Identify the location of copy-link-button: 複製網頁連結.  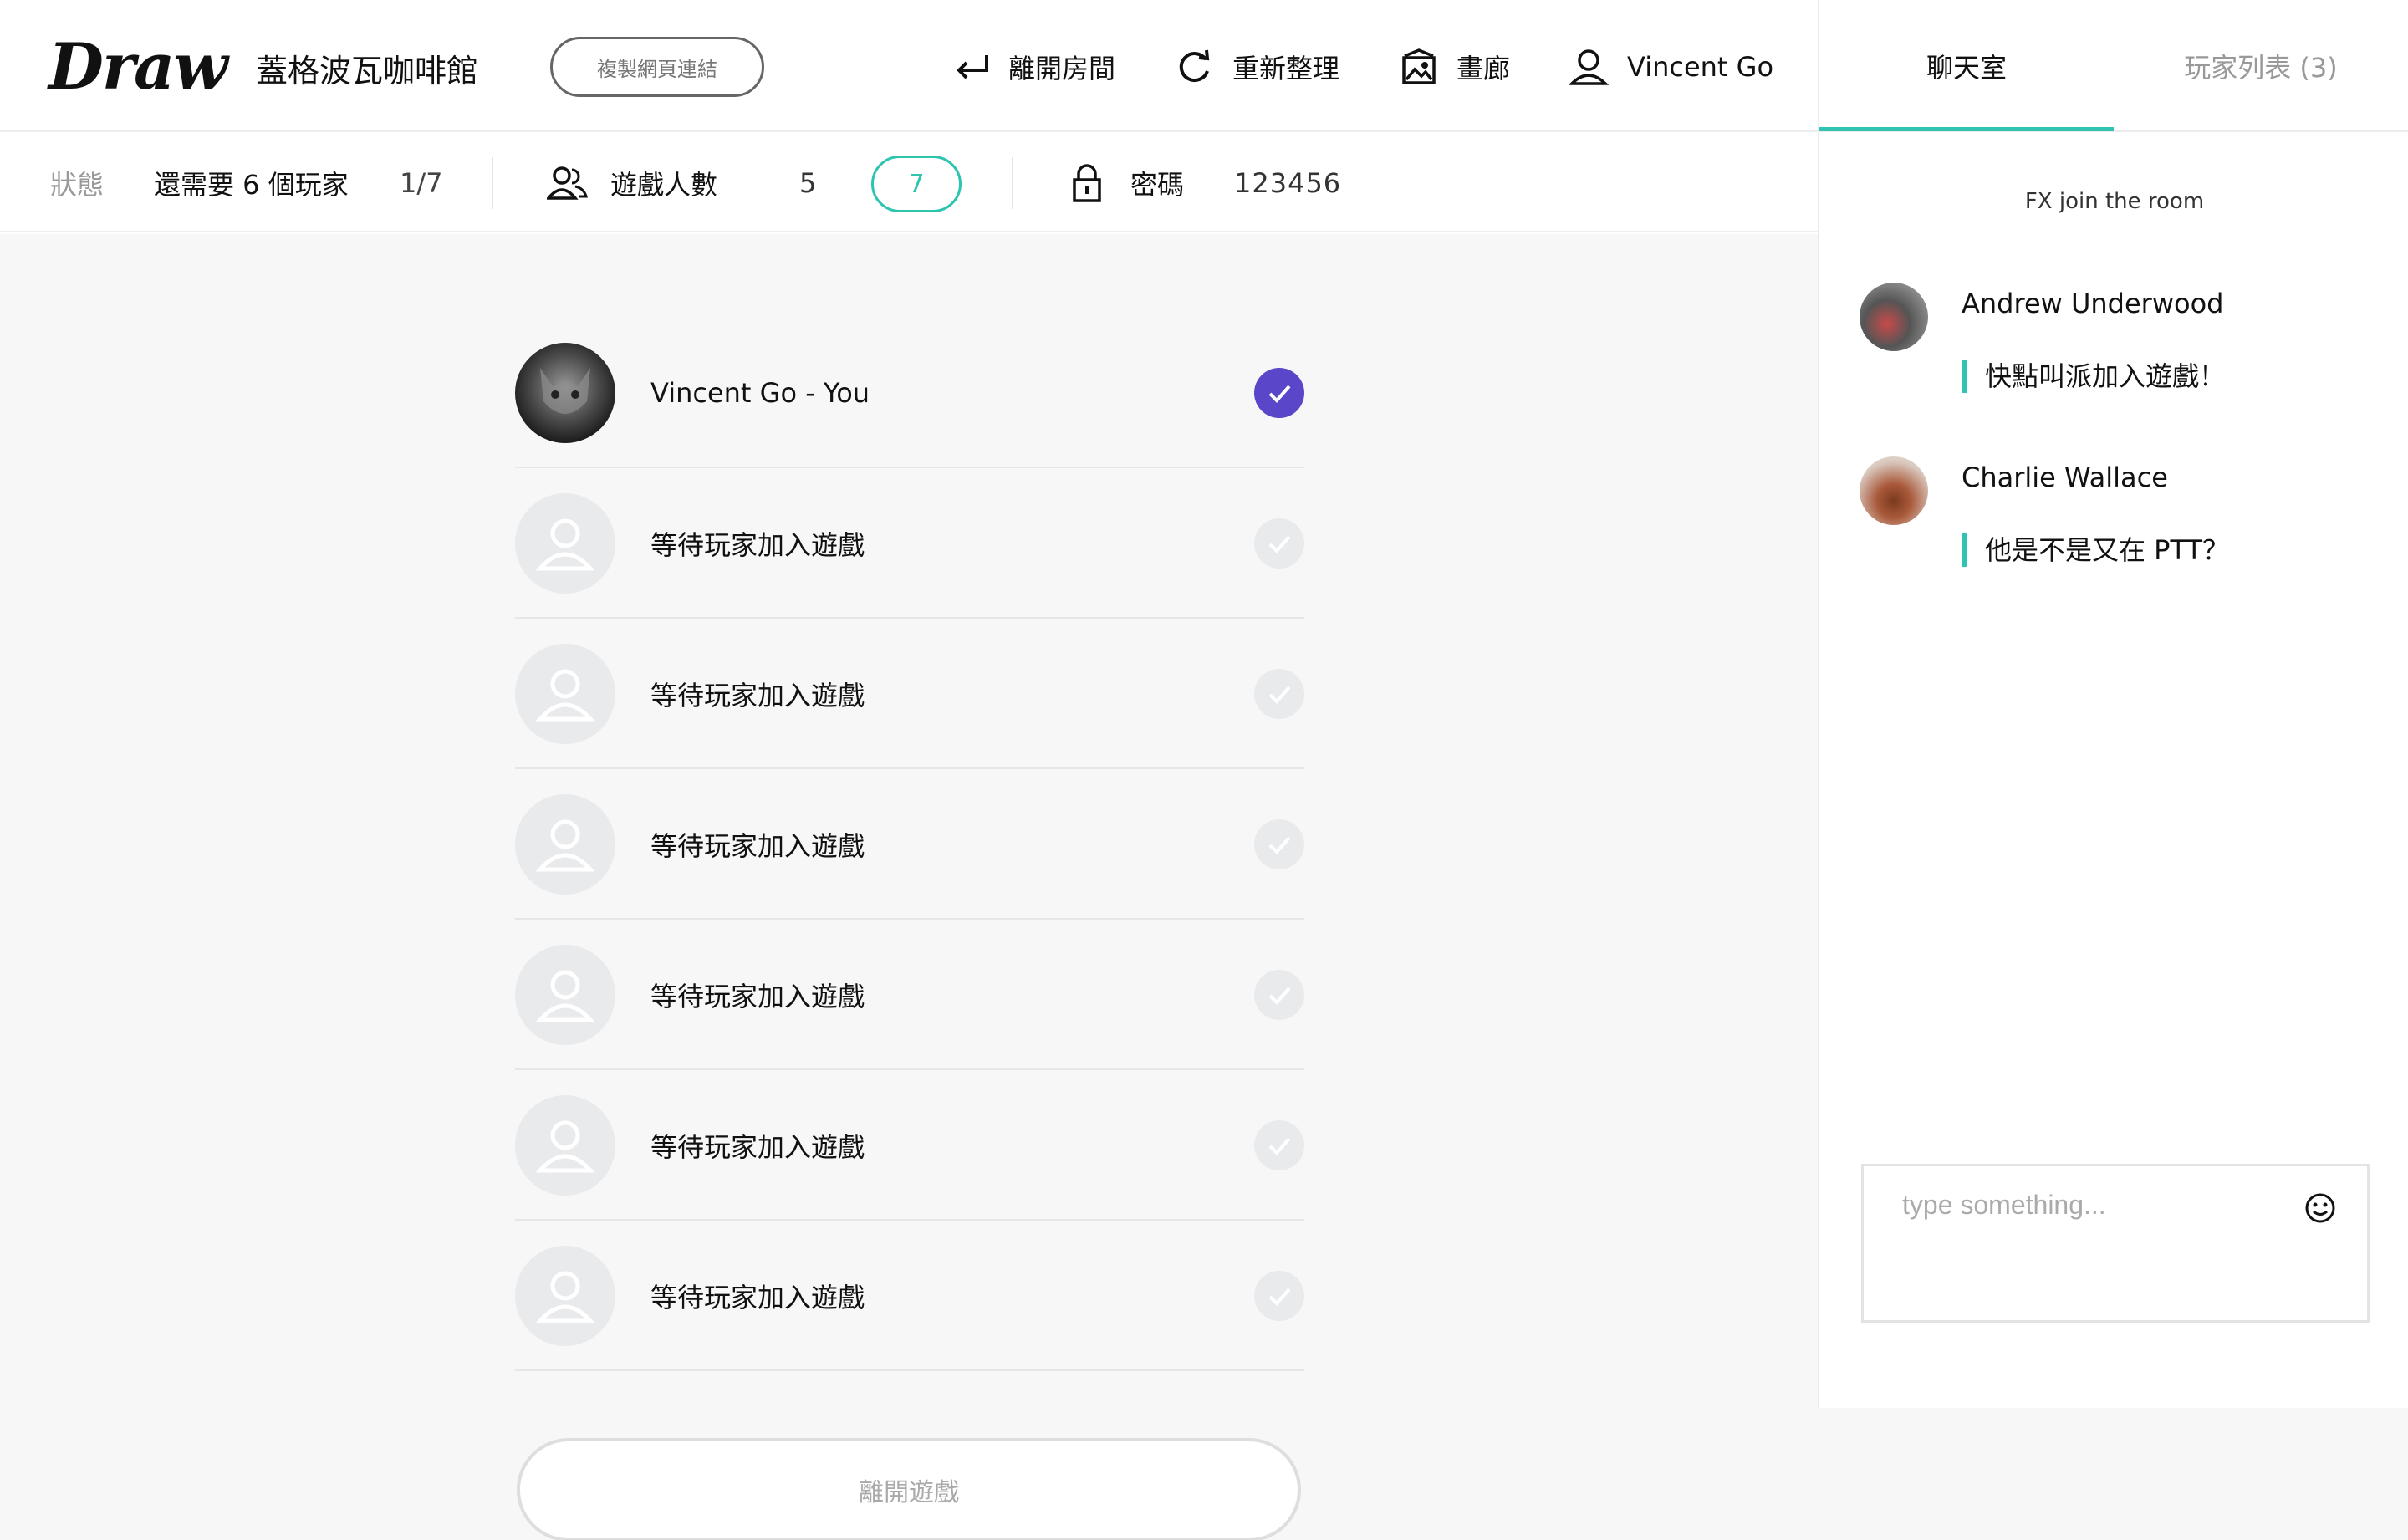
(657, 67).